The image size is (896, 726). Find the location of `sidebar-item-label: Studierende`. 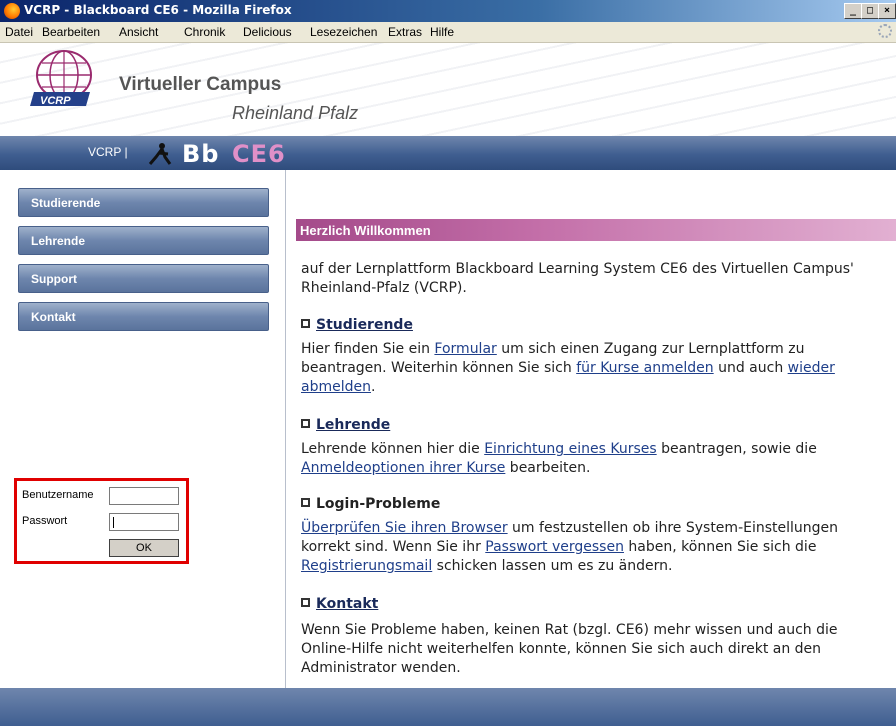

sidebar-item-label: Studierende is located at coordinates (66, 203).